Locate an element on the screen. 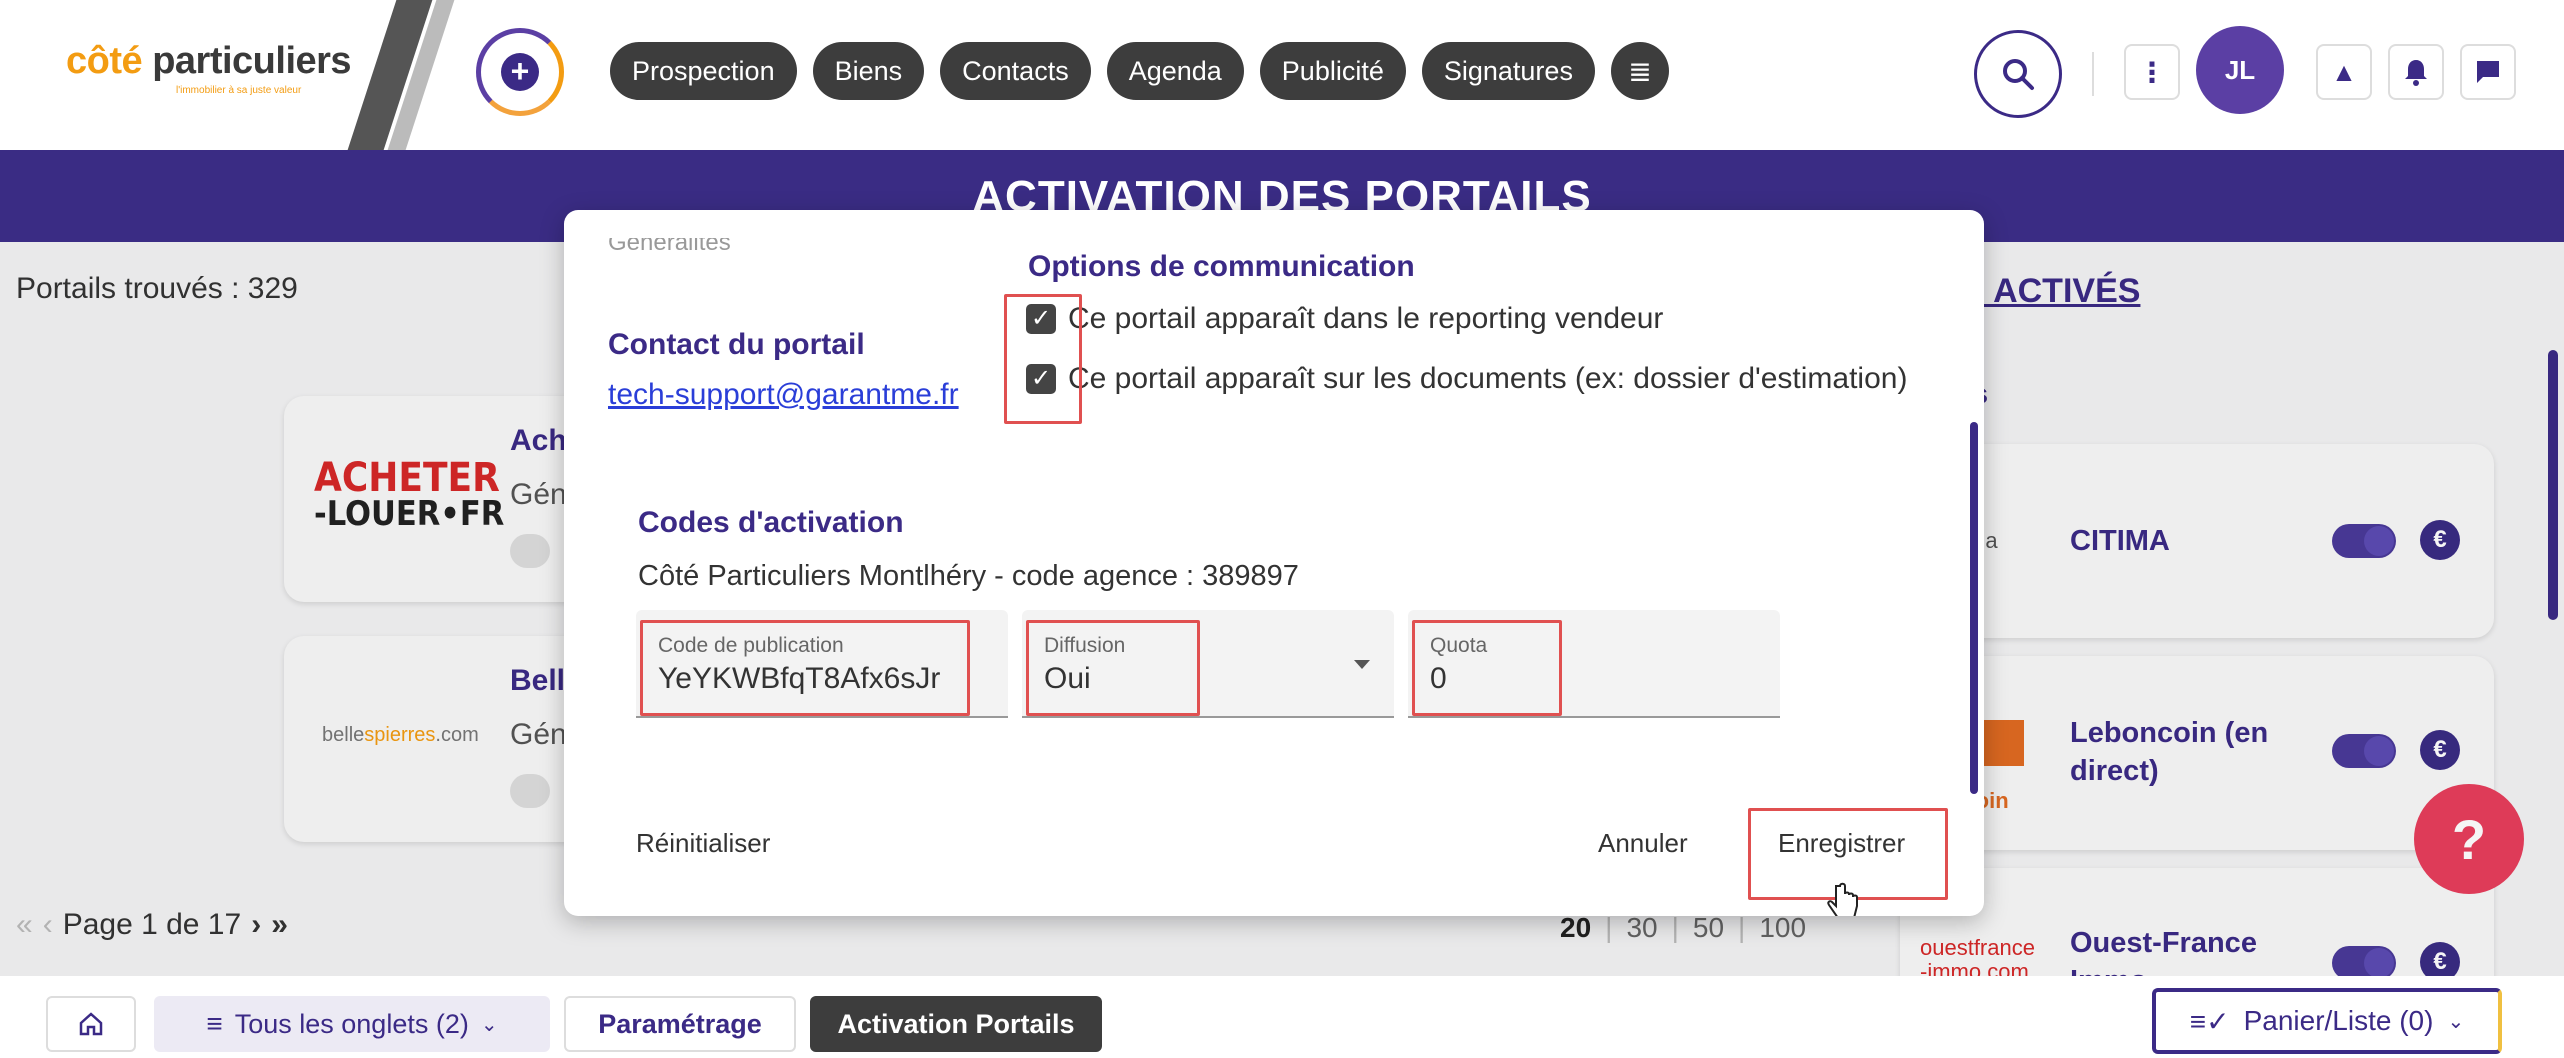 The image size is (2564, 1058). header-separator is located at coordinates (2093, 74).